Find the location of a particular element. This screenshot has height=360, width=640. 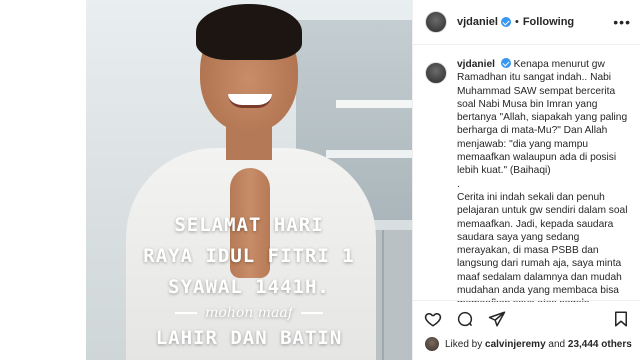

left-margin is located at coordinates (43, 180).